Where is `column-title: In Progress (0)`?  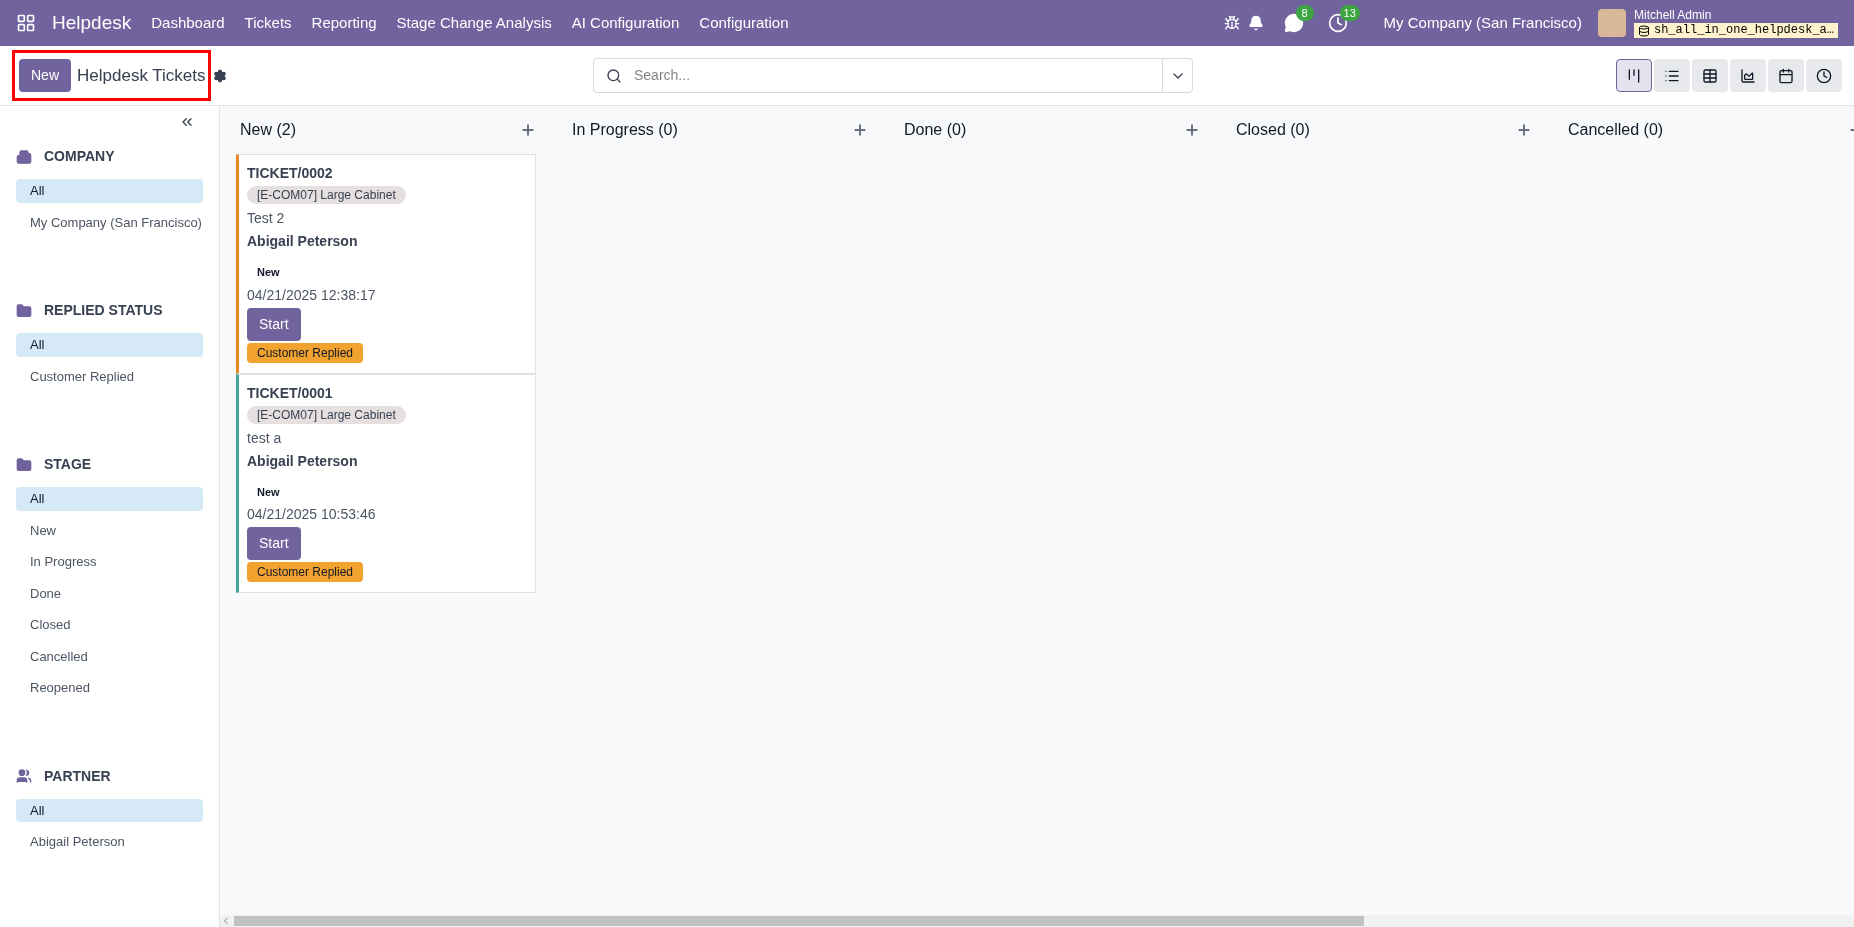
column-title: In Progress (0) is located at coordinates (625, 130).